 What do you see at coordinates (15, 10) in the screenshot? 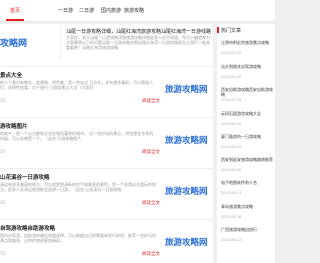
I see `nav-item-home: 首页` at bounding box center [15, 10].